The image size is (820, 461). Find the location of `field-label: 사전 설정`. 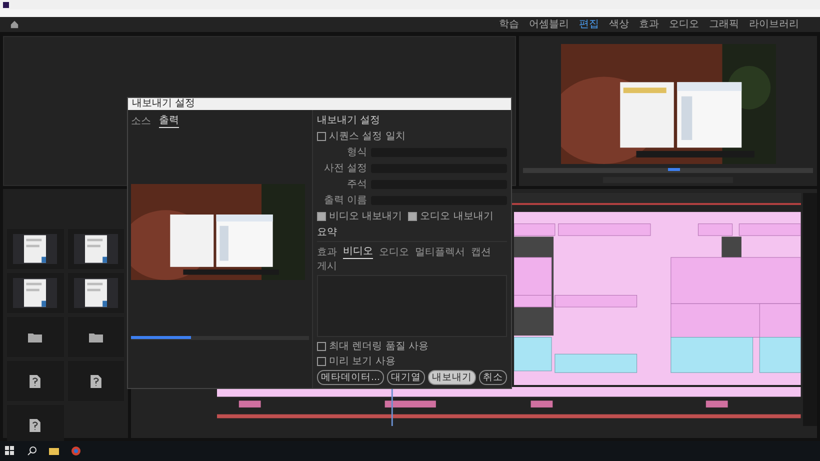

field-label: 사전 설정 is located at coordinates (344, 168).